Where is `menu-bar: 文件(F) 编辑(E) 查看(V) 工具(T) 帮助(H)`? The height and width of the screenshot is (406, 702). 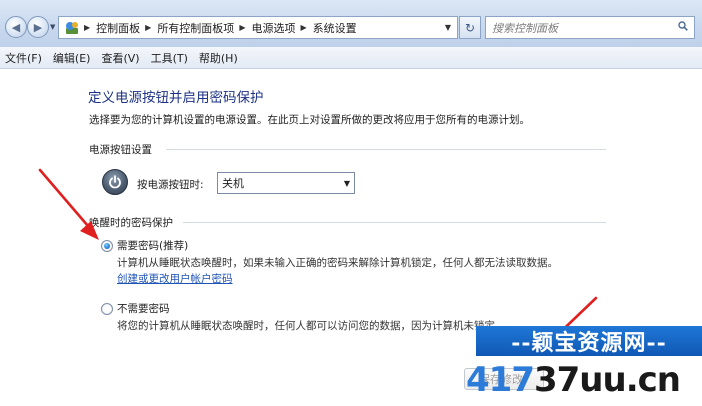 menu-bar: 文件(F) 编辑(E) 查看(V) 工具(T) 帮助(H) is located at coordinates (351, 58).